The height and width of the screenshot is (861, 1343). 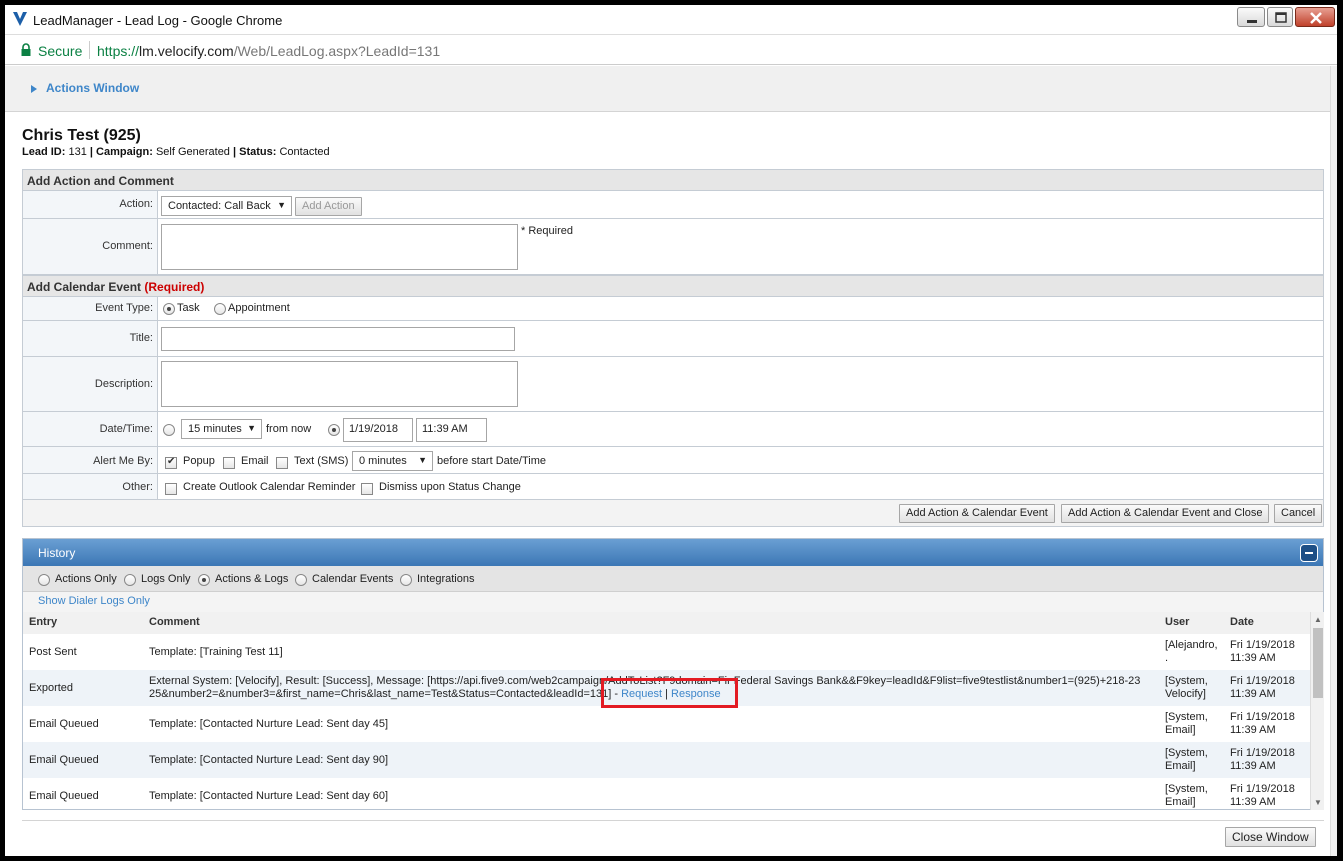 I want to click on action-label: Action:, so click(x=90, y=204).